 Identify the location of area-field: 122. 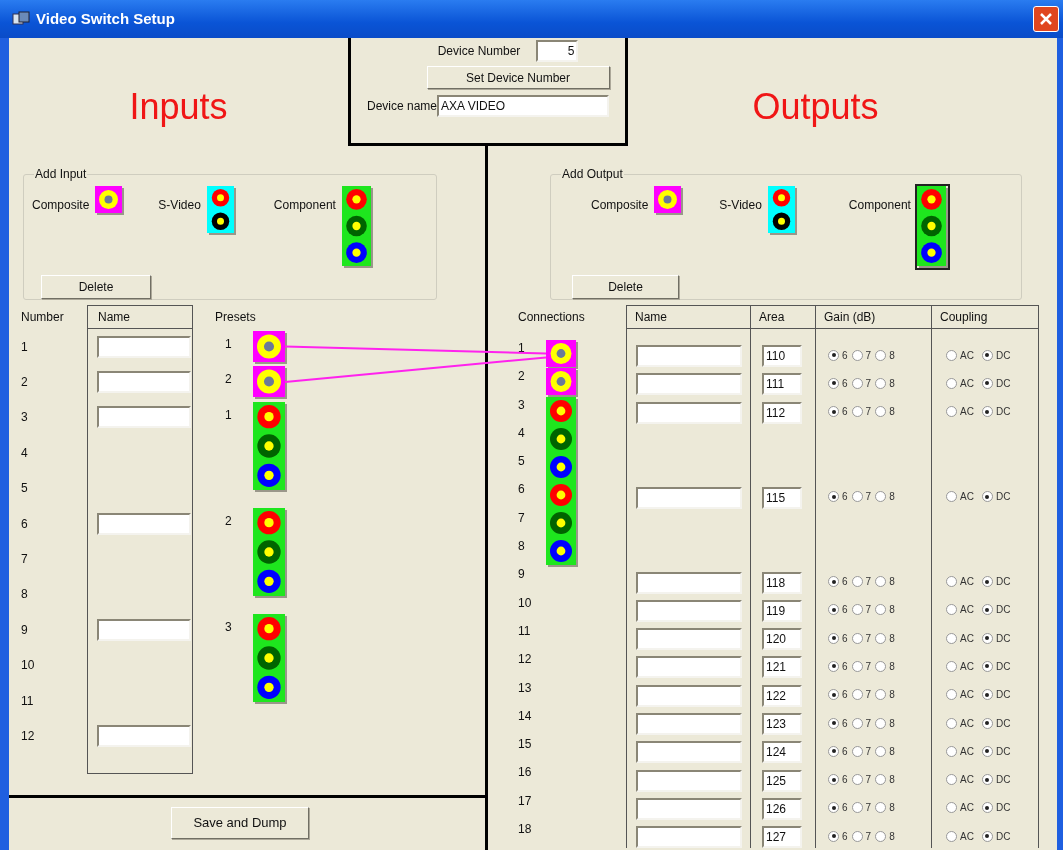
(782, 695).